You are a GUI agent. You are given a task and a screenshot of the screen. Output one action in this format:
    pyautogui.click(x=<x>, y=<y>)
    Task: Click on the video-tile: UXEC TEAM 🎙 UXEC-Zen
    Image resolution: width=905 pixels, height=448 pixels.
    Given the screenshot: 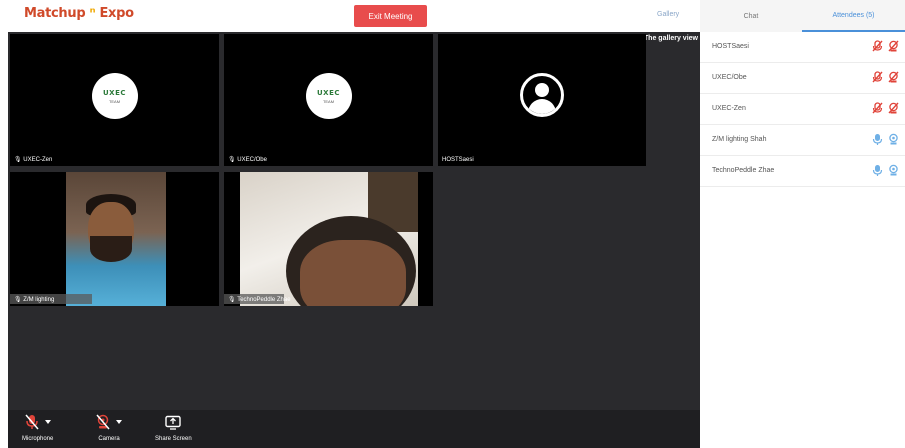 What is the action you would take?
    pyautogui.click(x=114, y=100)
    